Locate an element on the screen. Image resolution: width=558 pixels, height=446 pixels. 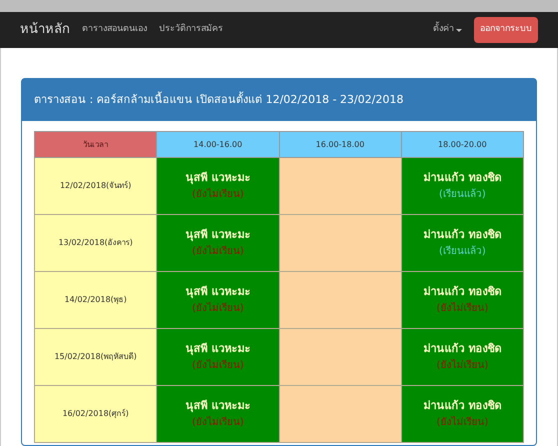
column-header: วันเวลา is located at coordinates (95, 145).